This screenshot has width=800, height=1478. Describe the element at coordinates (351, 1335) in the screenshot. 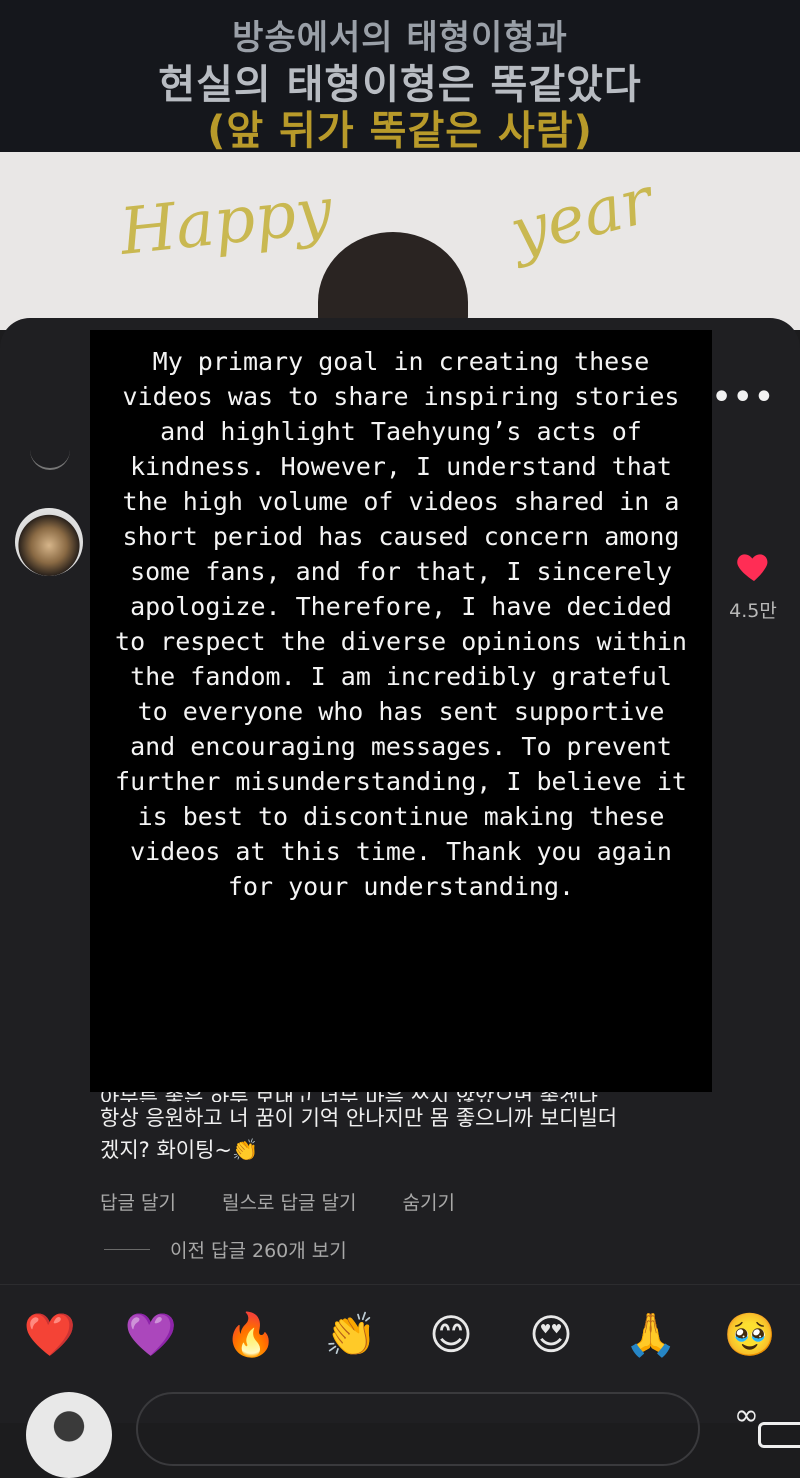

I see `clap-emoji-button: 👏` at that location.